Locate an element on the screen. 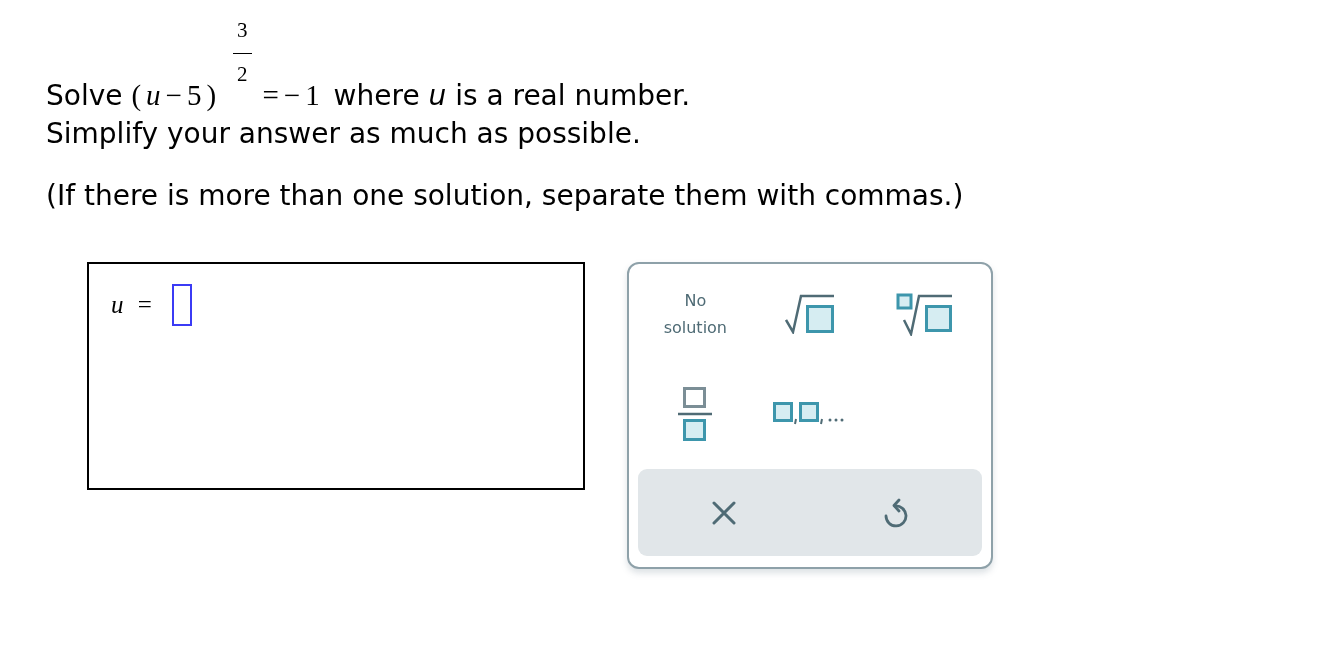  instruction-text: Simplify your answer as much as possible. is located at coordinates (344, 134).